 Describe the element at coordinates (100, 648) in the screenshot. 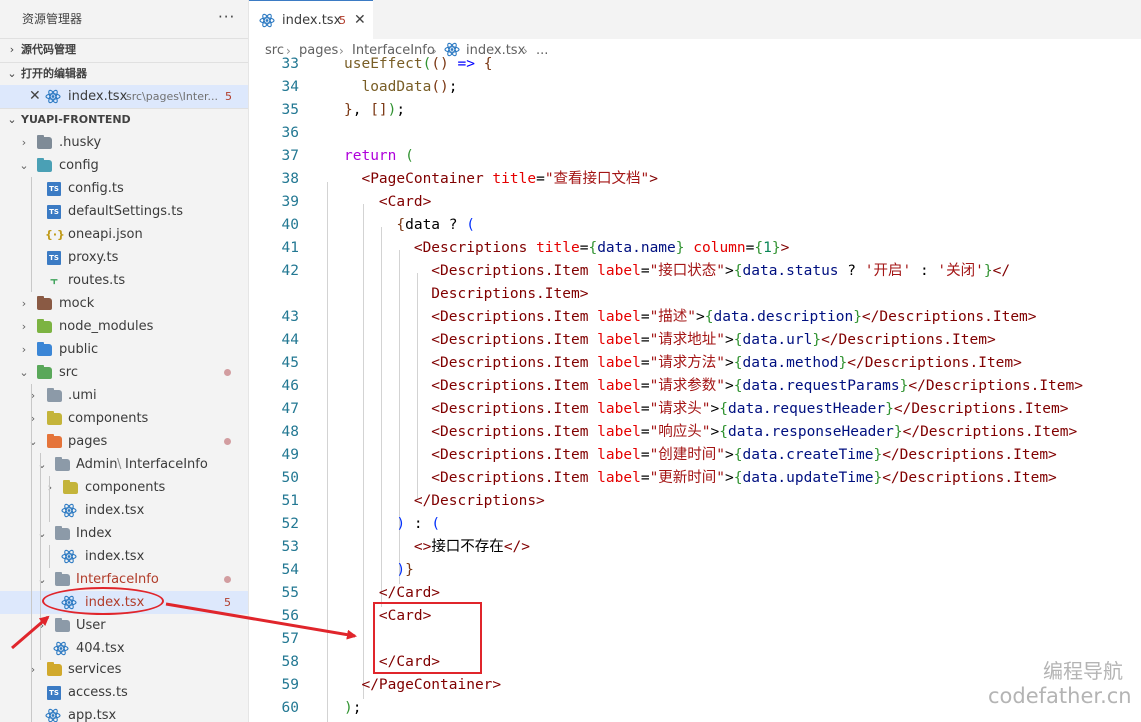

I see `tree-item-label: 404.tsx` at that location.